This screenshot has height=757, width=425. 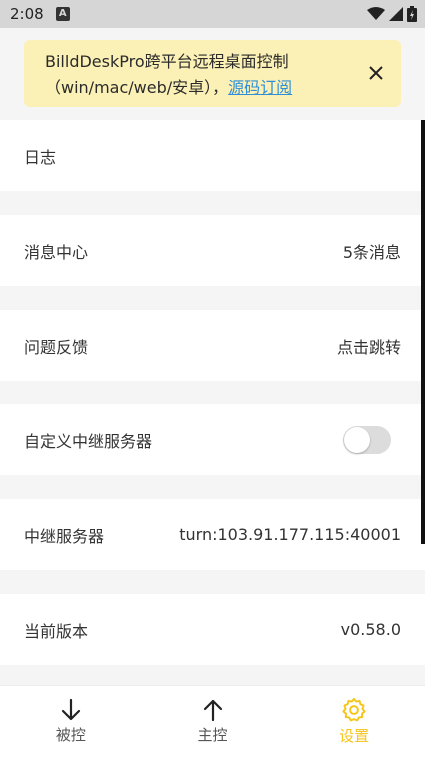 I want to click on custom-relay-toggle, so click(x=367, y=439).